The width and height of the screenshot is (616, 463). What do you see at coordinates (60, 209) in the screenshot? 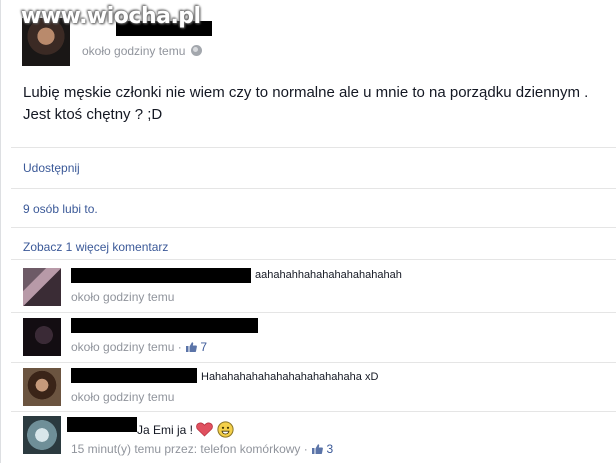
I see `likes-summary: 9 osób lubi to.` at bounding box center [60, 209].